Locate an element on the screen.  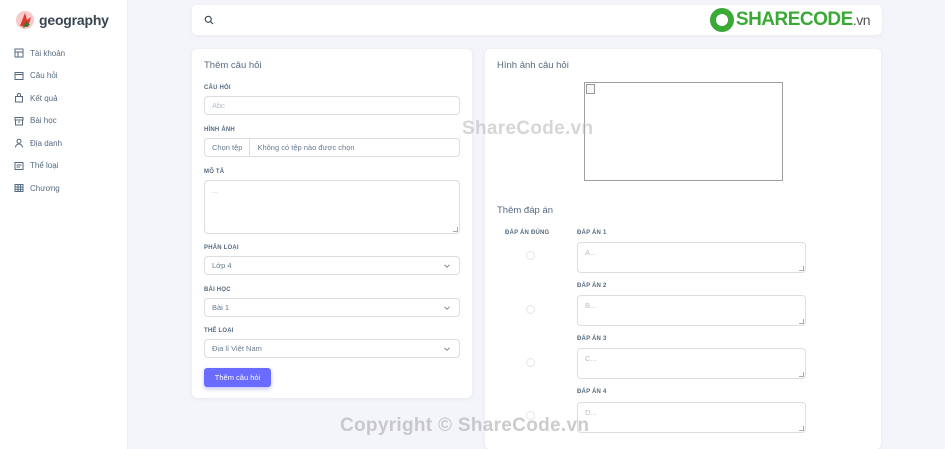
sidebar-item-label: Tài khoản is located at coordinates (48, 53).